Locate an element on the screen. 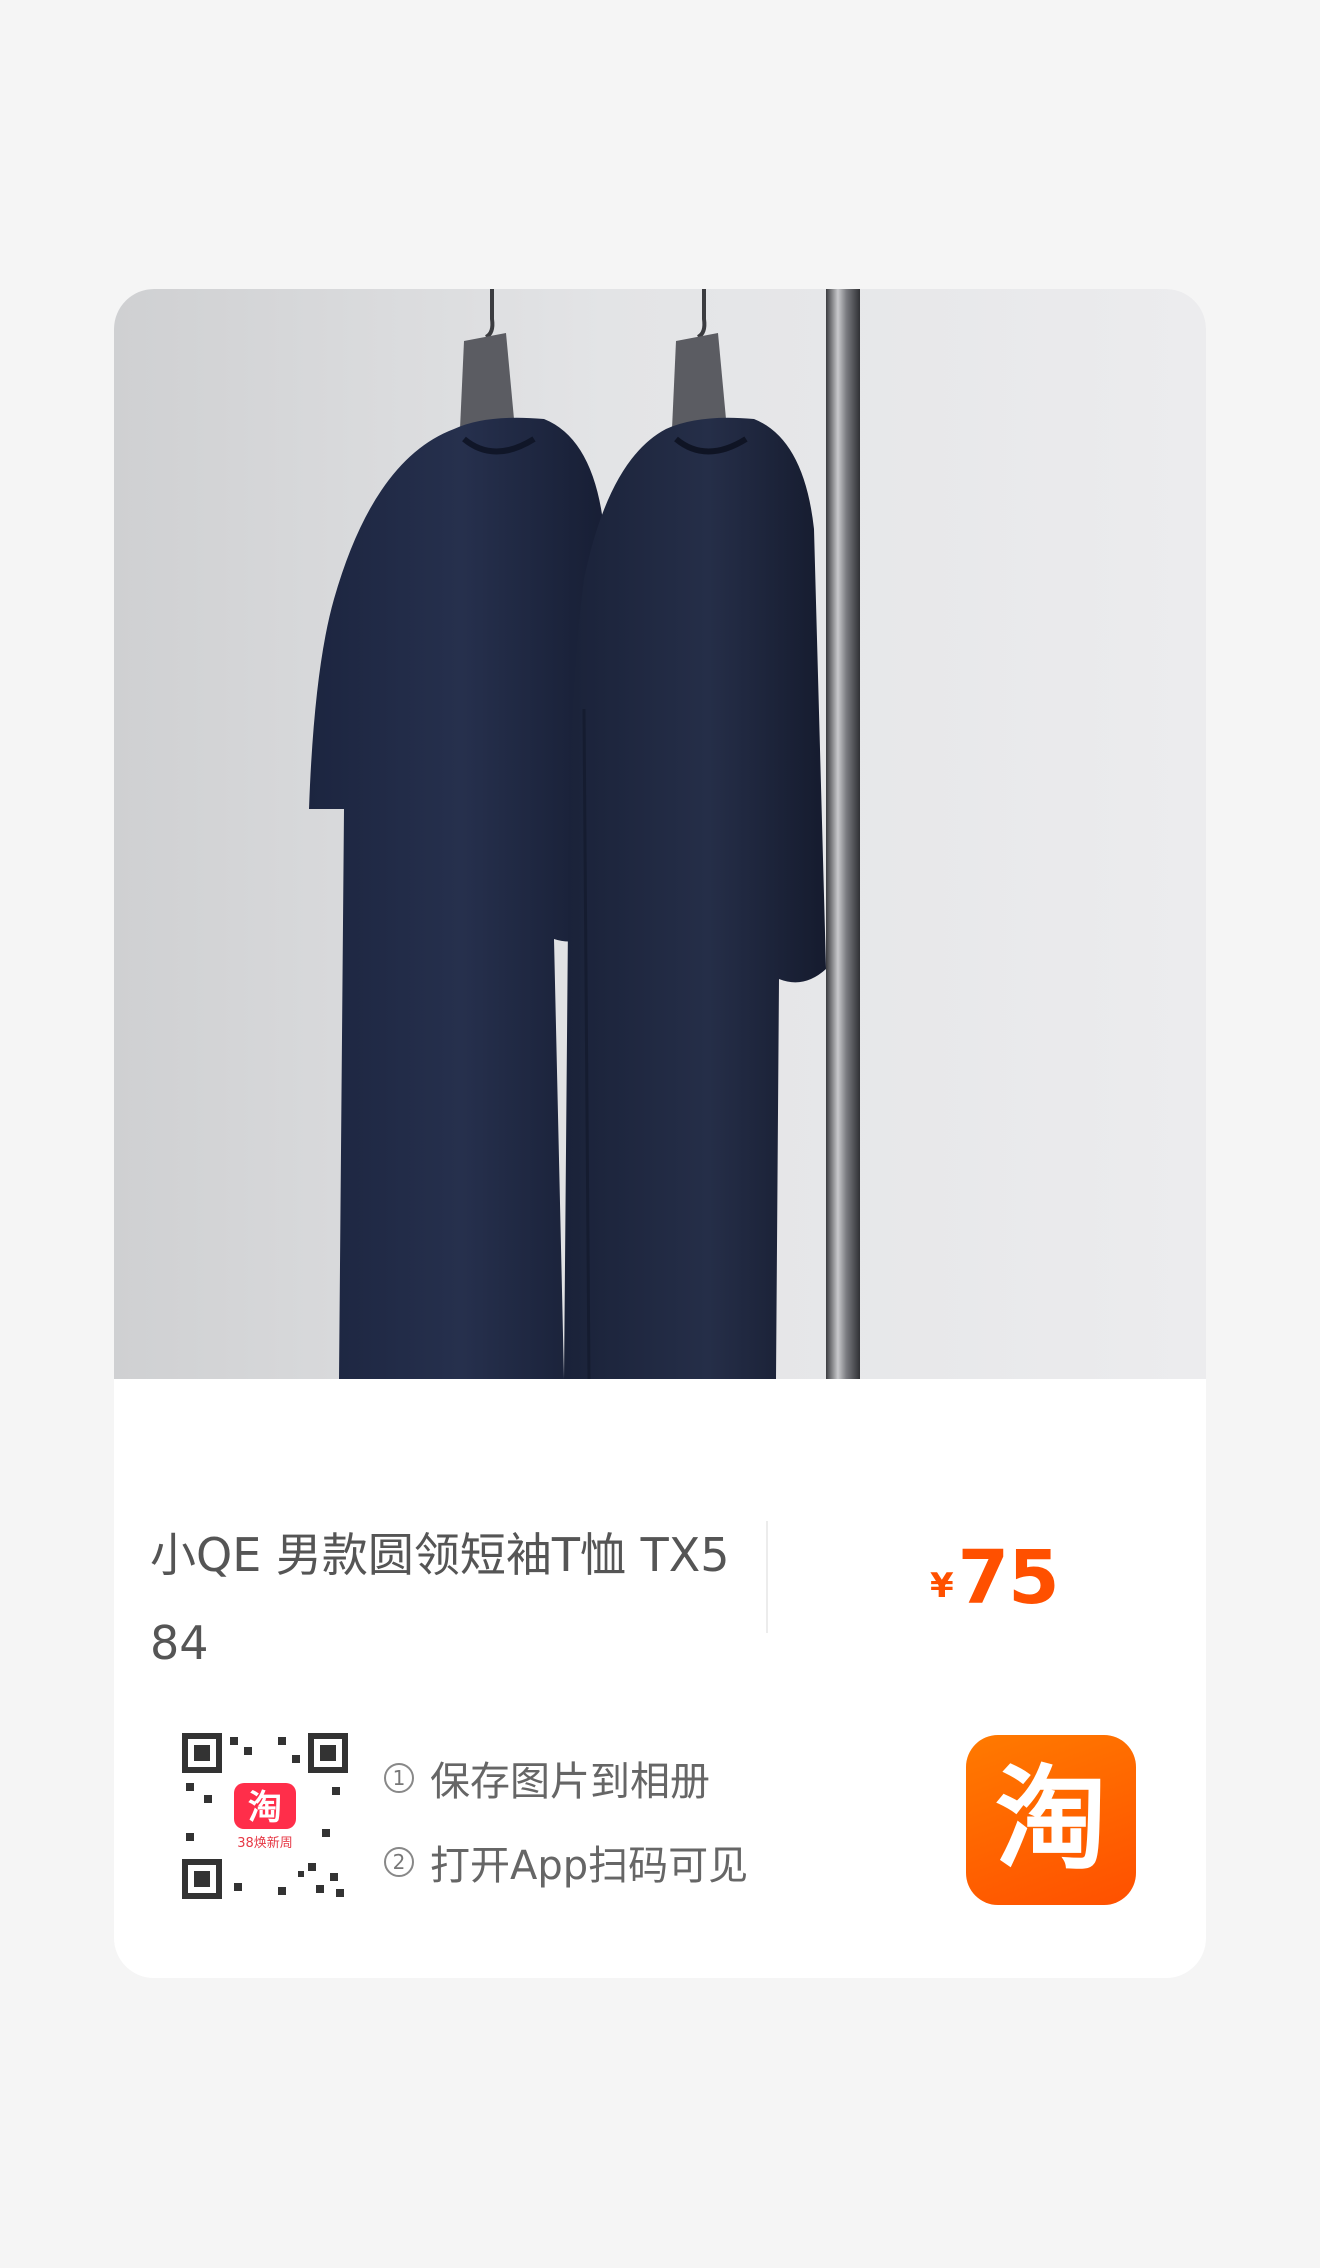 Image resolution: width=1320 pixels, height=2268 pixels. qr-badge-text: 淘 is located at coordinates (265, 1808).